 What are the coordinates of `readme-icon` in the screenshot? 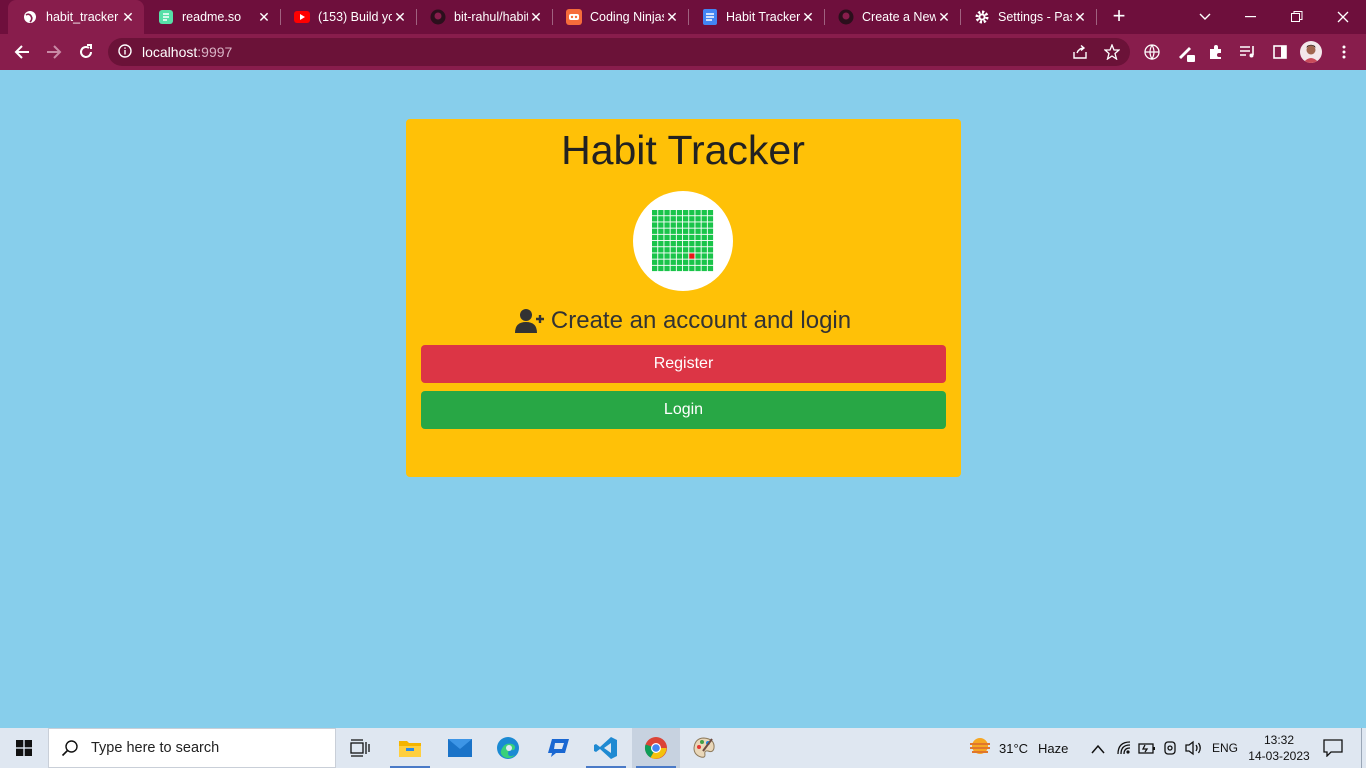 It's located at (166, 17).